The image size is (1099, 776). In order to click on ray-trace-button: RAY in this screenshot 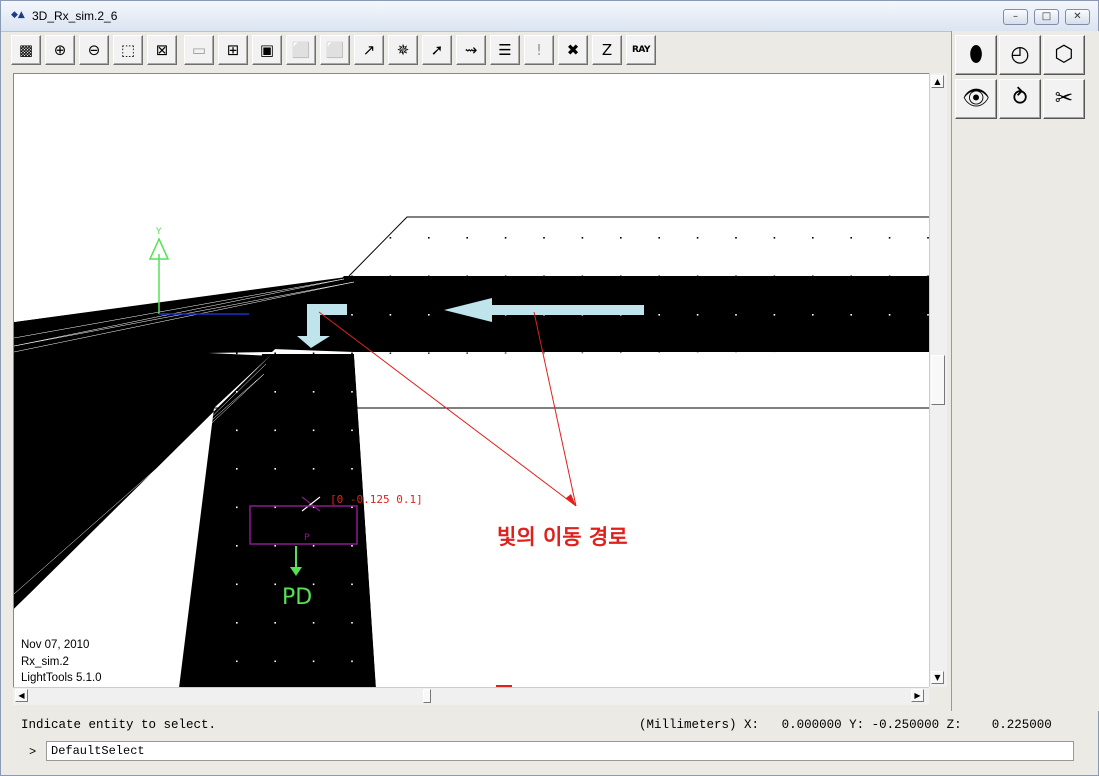, I will do `click(641, 50)`.